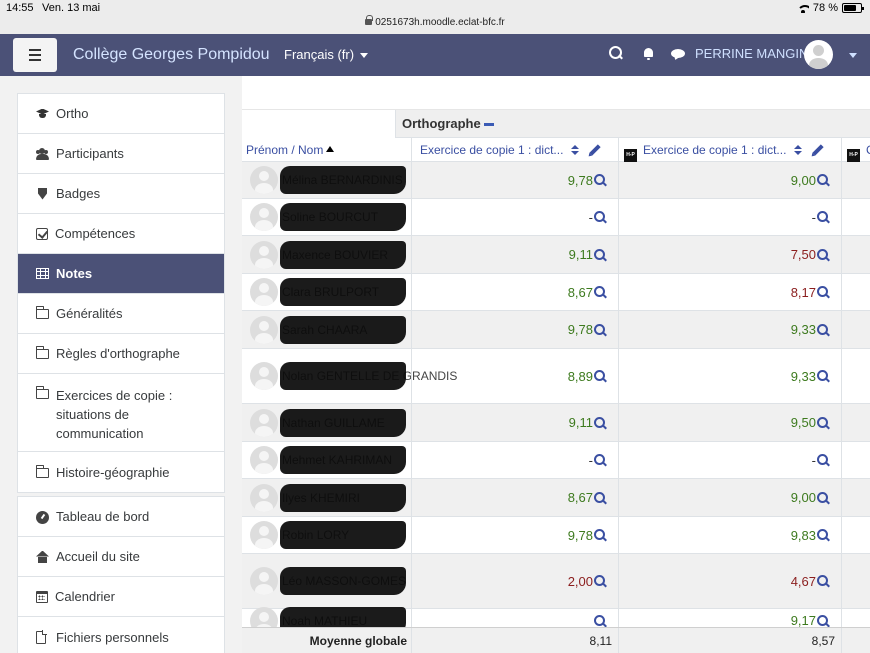  What do you see at coordinates (121, 635) in the screenshot?
I see `sidebar-item-files: Fichiers personnels` at bounding box center [121, 635].